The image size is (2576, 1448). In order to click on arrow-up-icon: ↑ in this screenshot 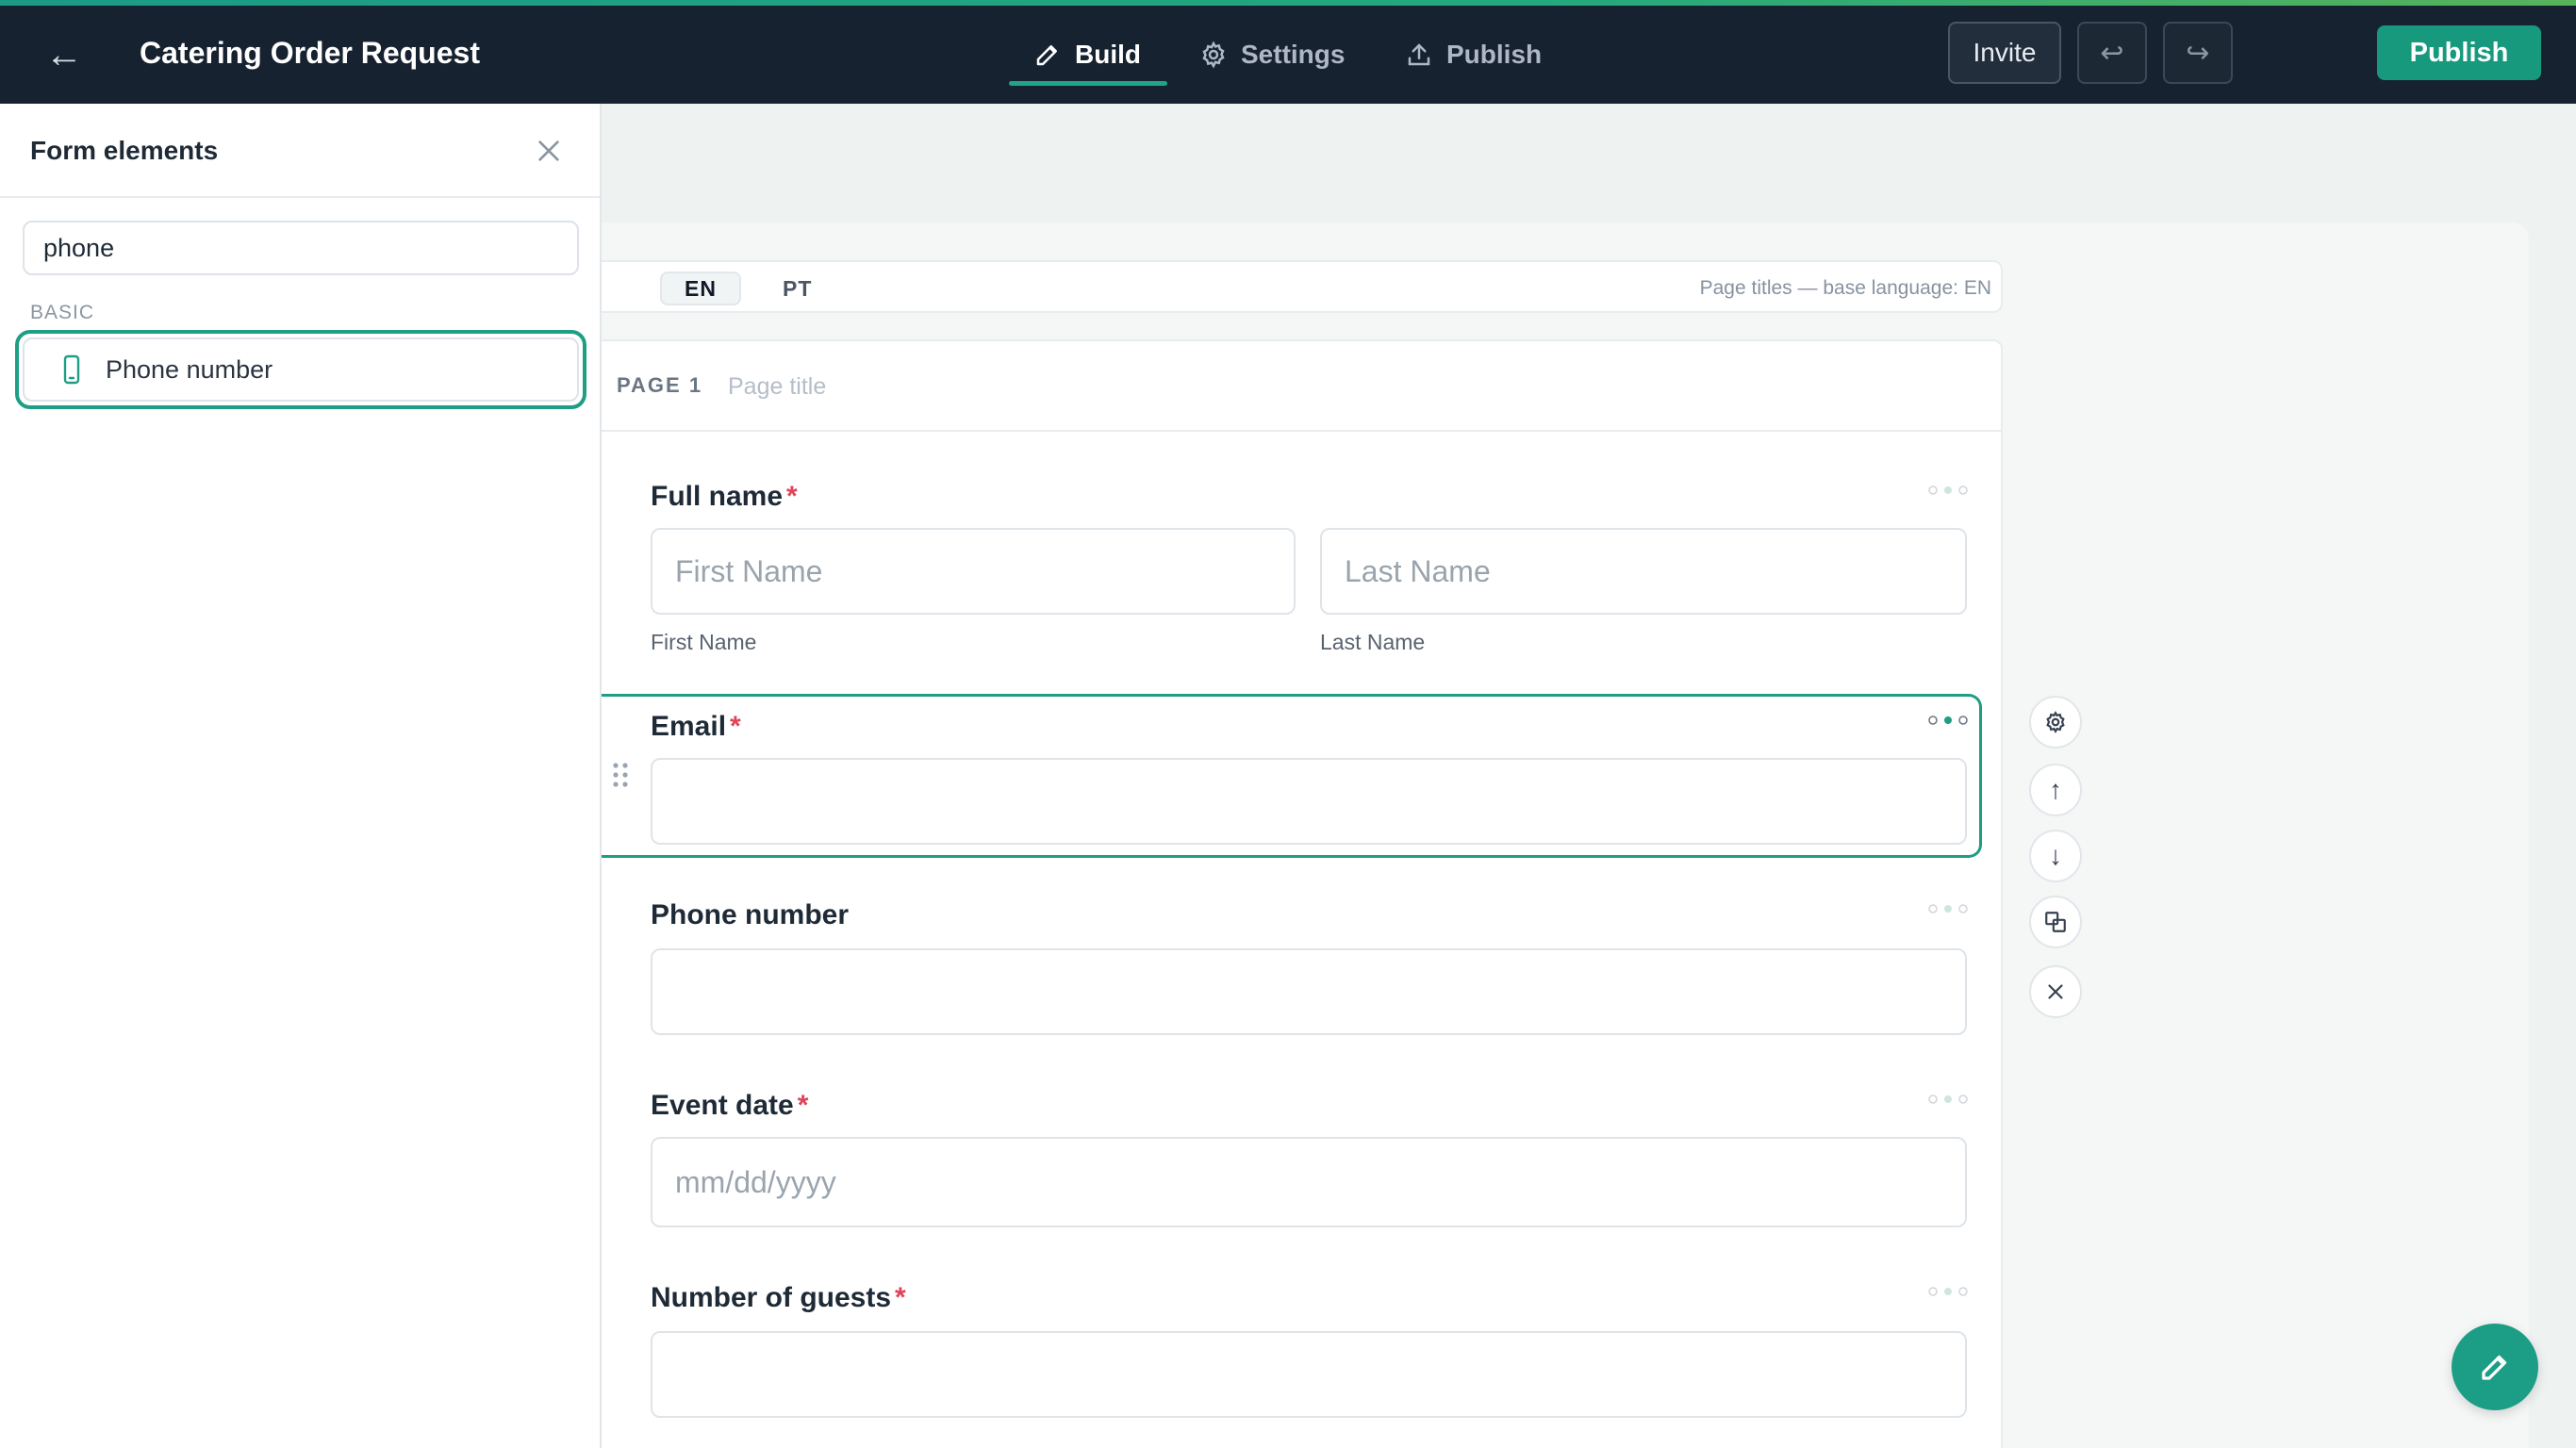, I will do `click(2055, 789)`.